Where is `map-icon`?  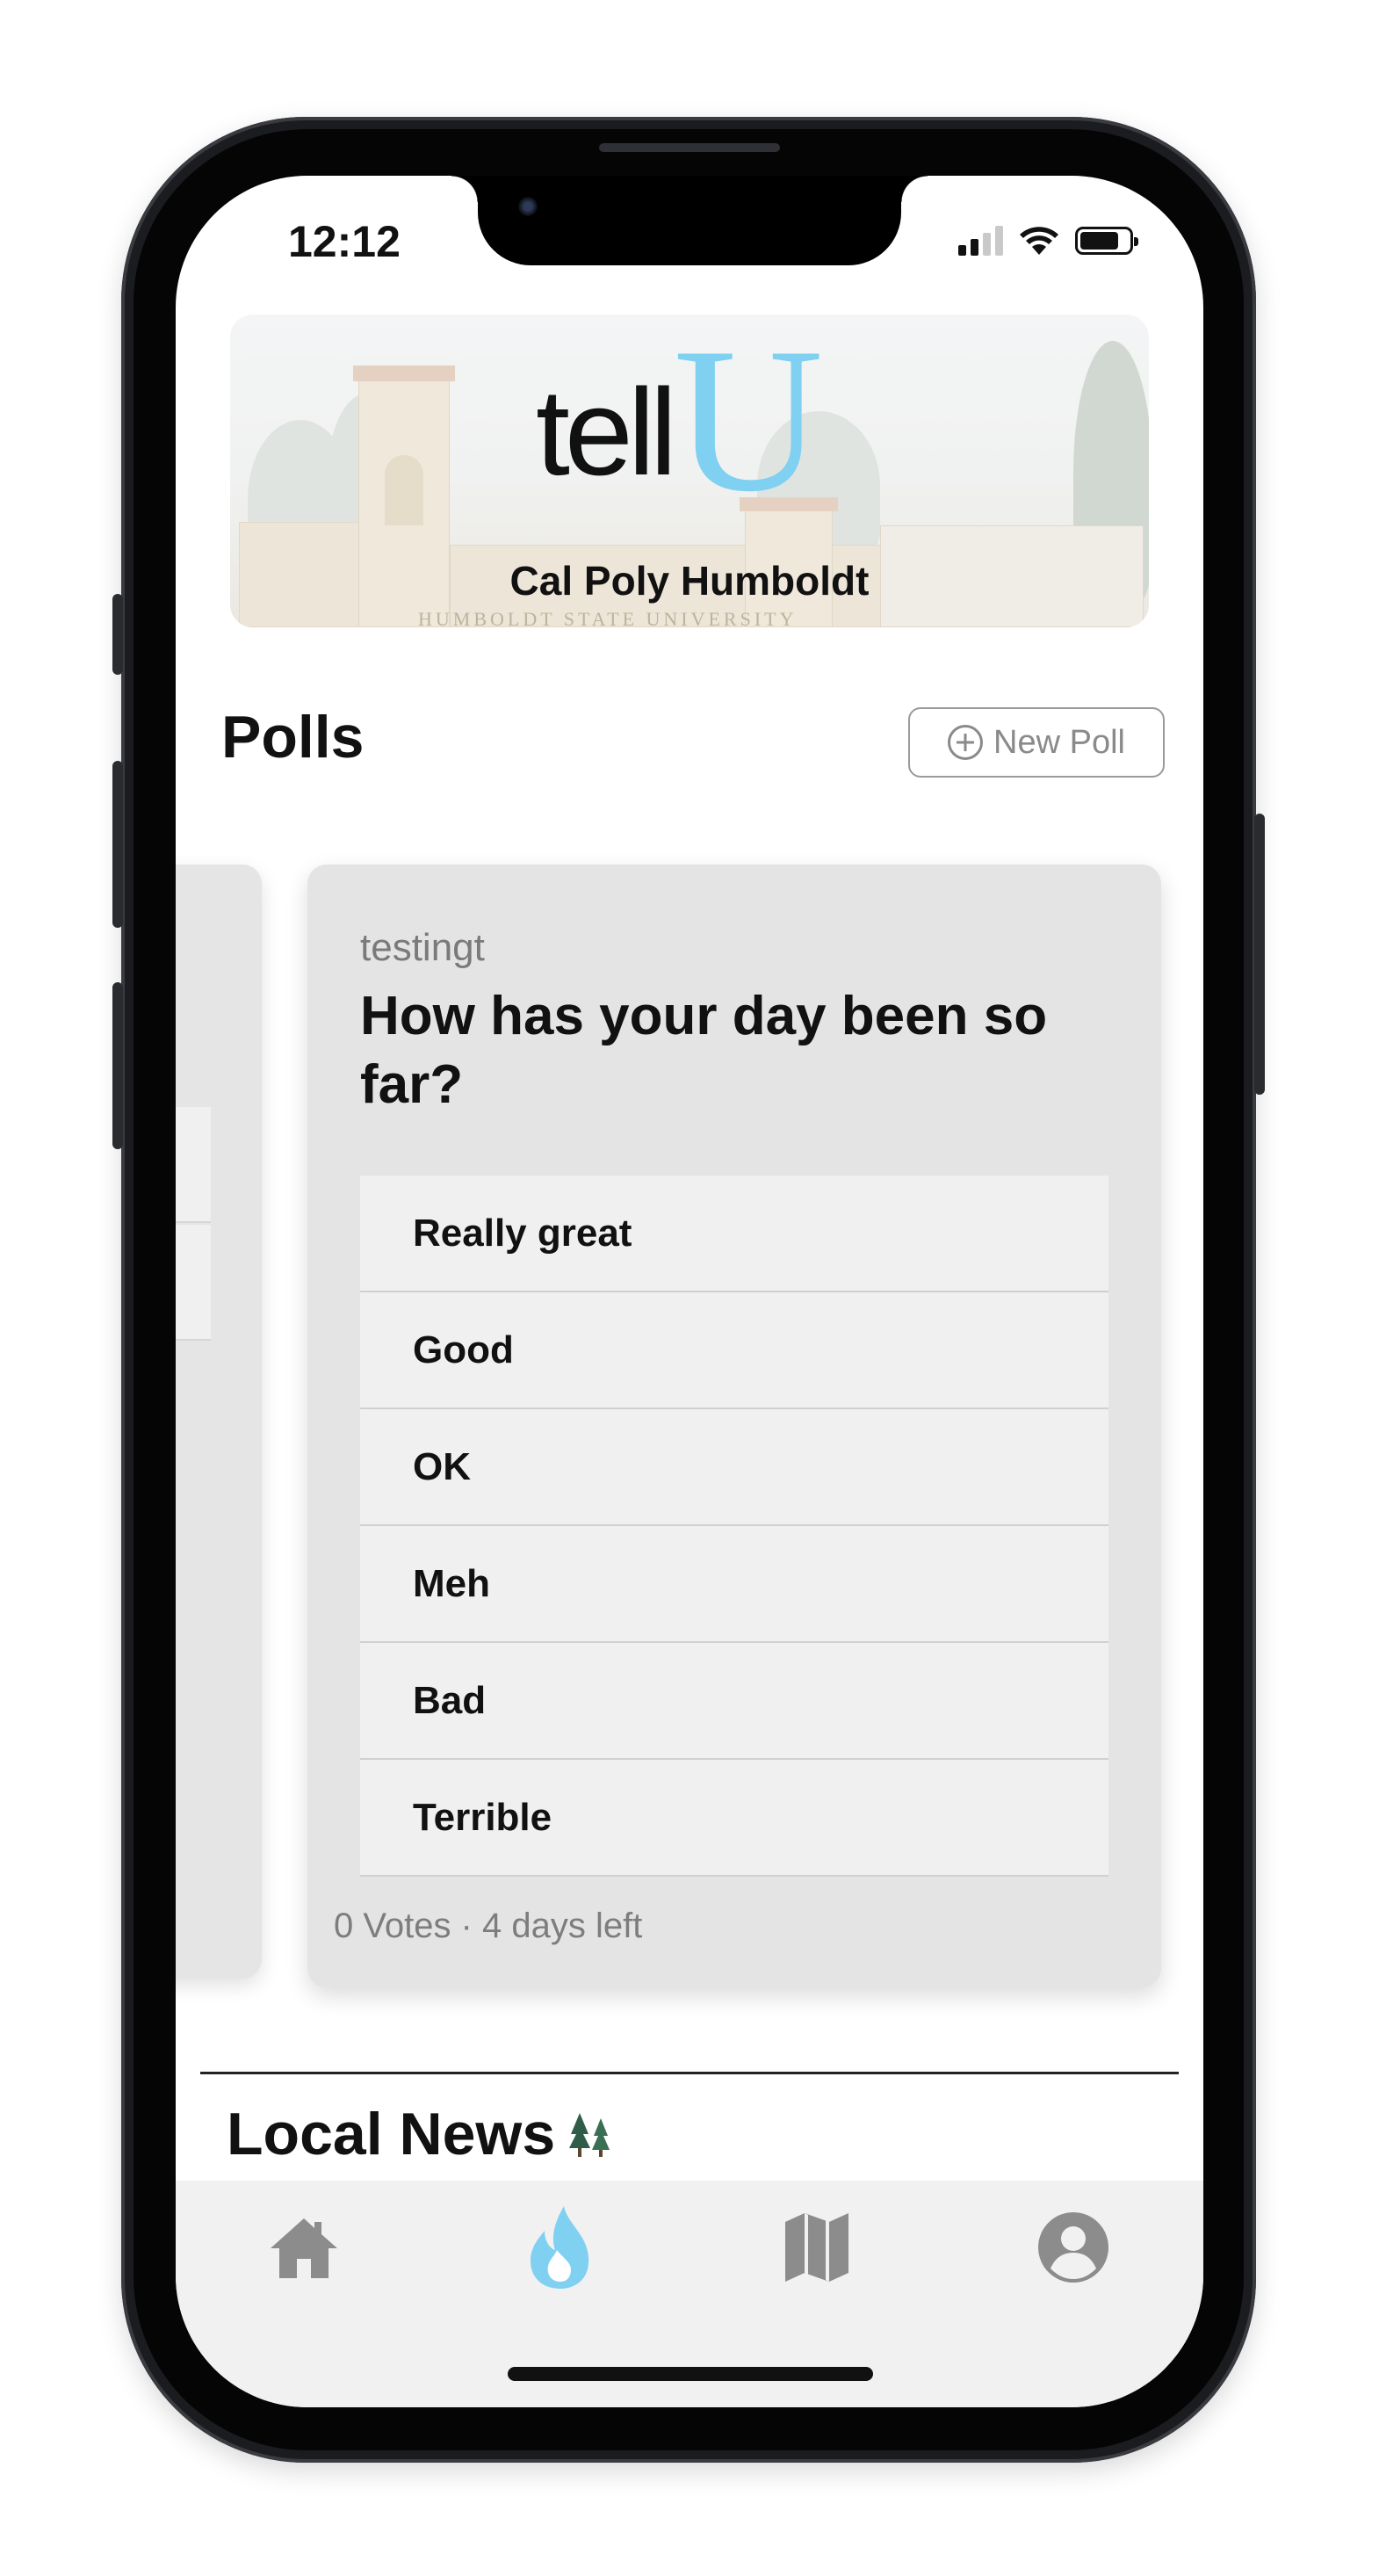
map-icon is located at coordinates (816, 2247).